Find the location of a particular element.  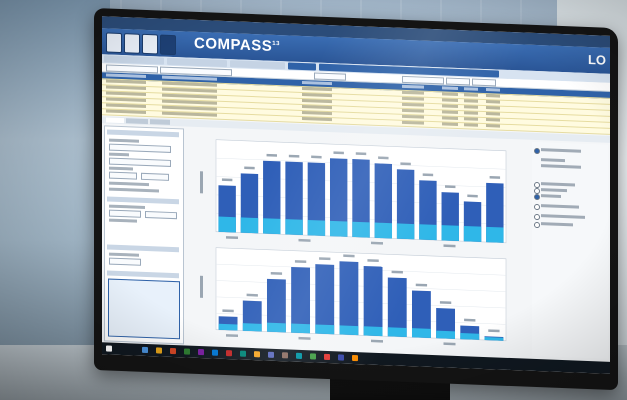

top-chart-x-tick-label is located at coordinates (304, 240).